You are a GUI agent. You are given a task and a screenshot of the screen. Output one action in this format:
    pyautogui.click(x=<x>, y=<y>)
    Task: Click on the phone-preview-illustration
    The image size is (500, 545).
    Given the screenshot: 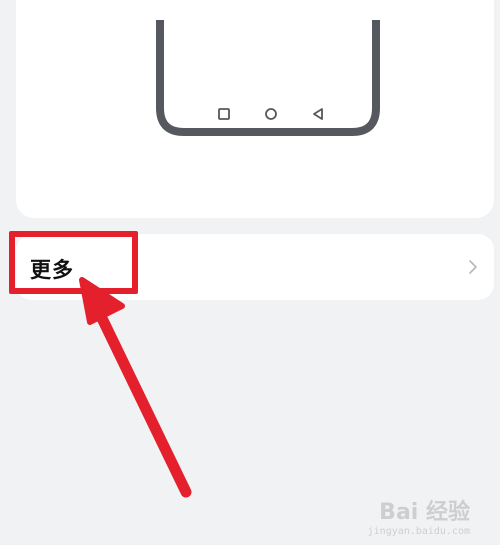 What is the action you would take?
    pyautogui.click(x=268, y=78)
    